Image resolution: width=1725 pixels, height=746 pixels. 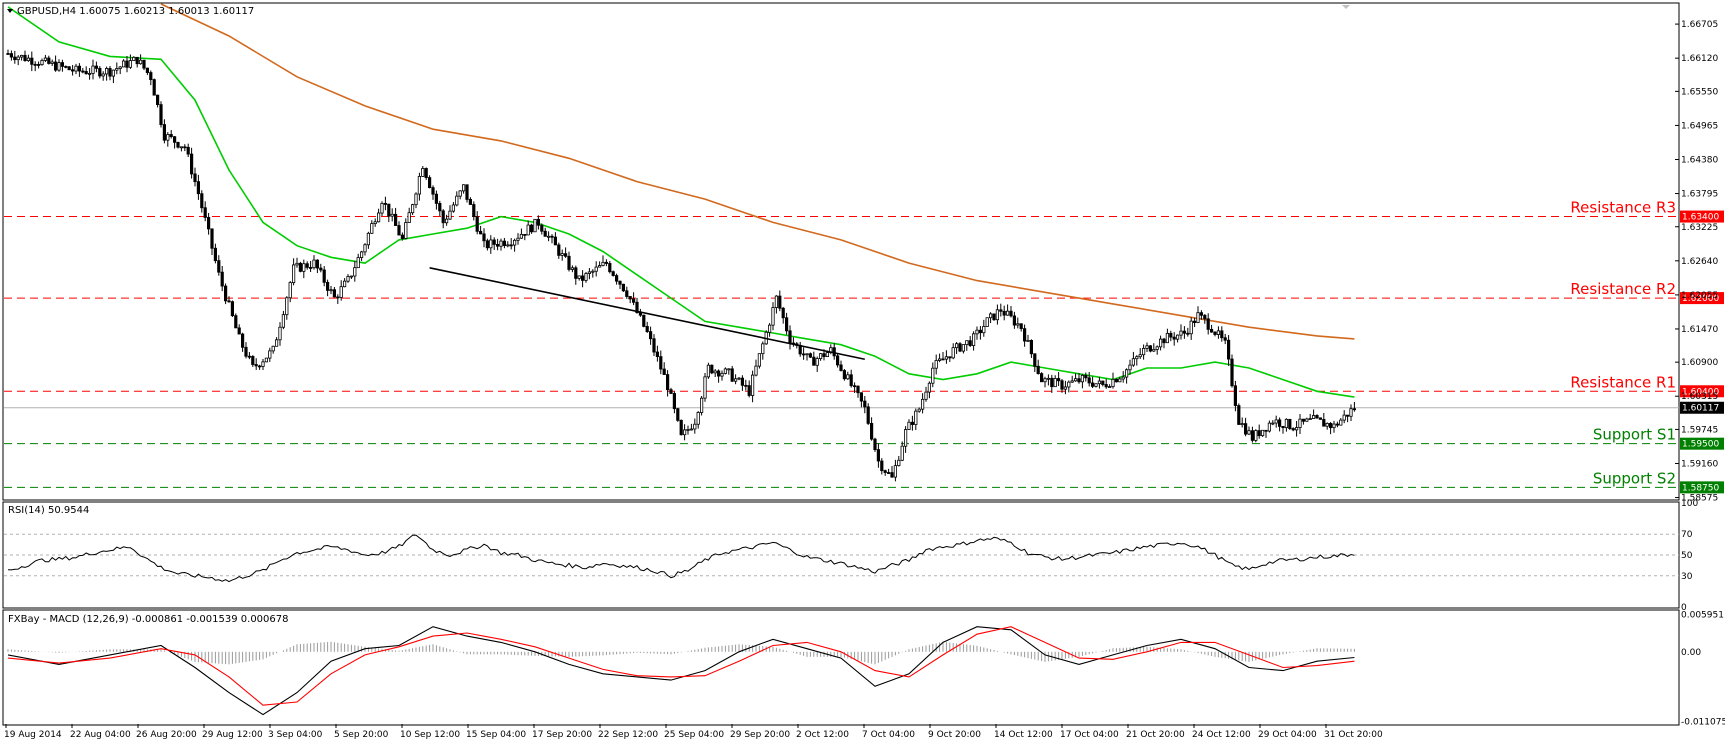 I want to click on level-label-resistance-r1: Resistance R1, so click(x=1623, y=382).